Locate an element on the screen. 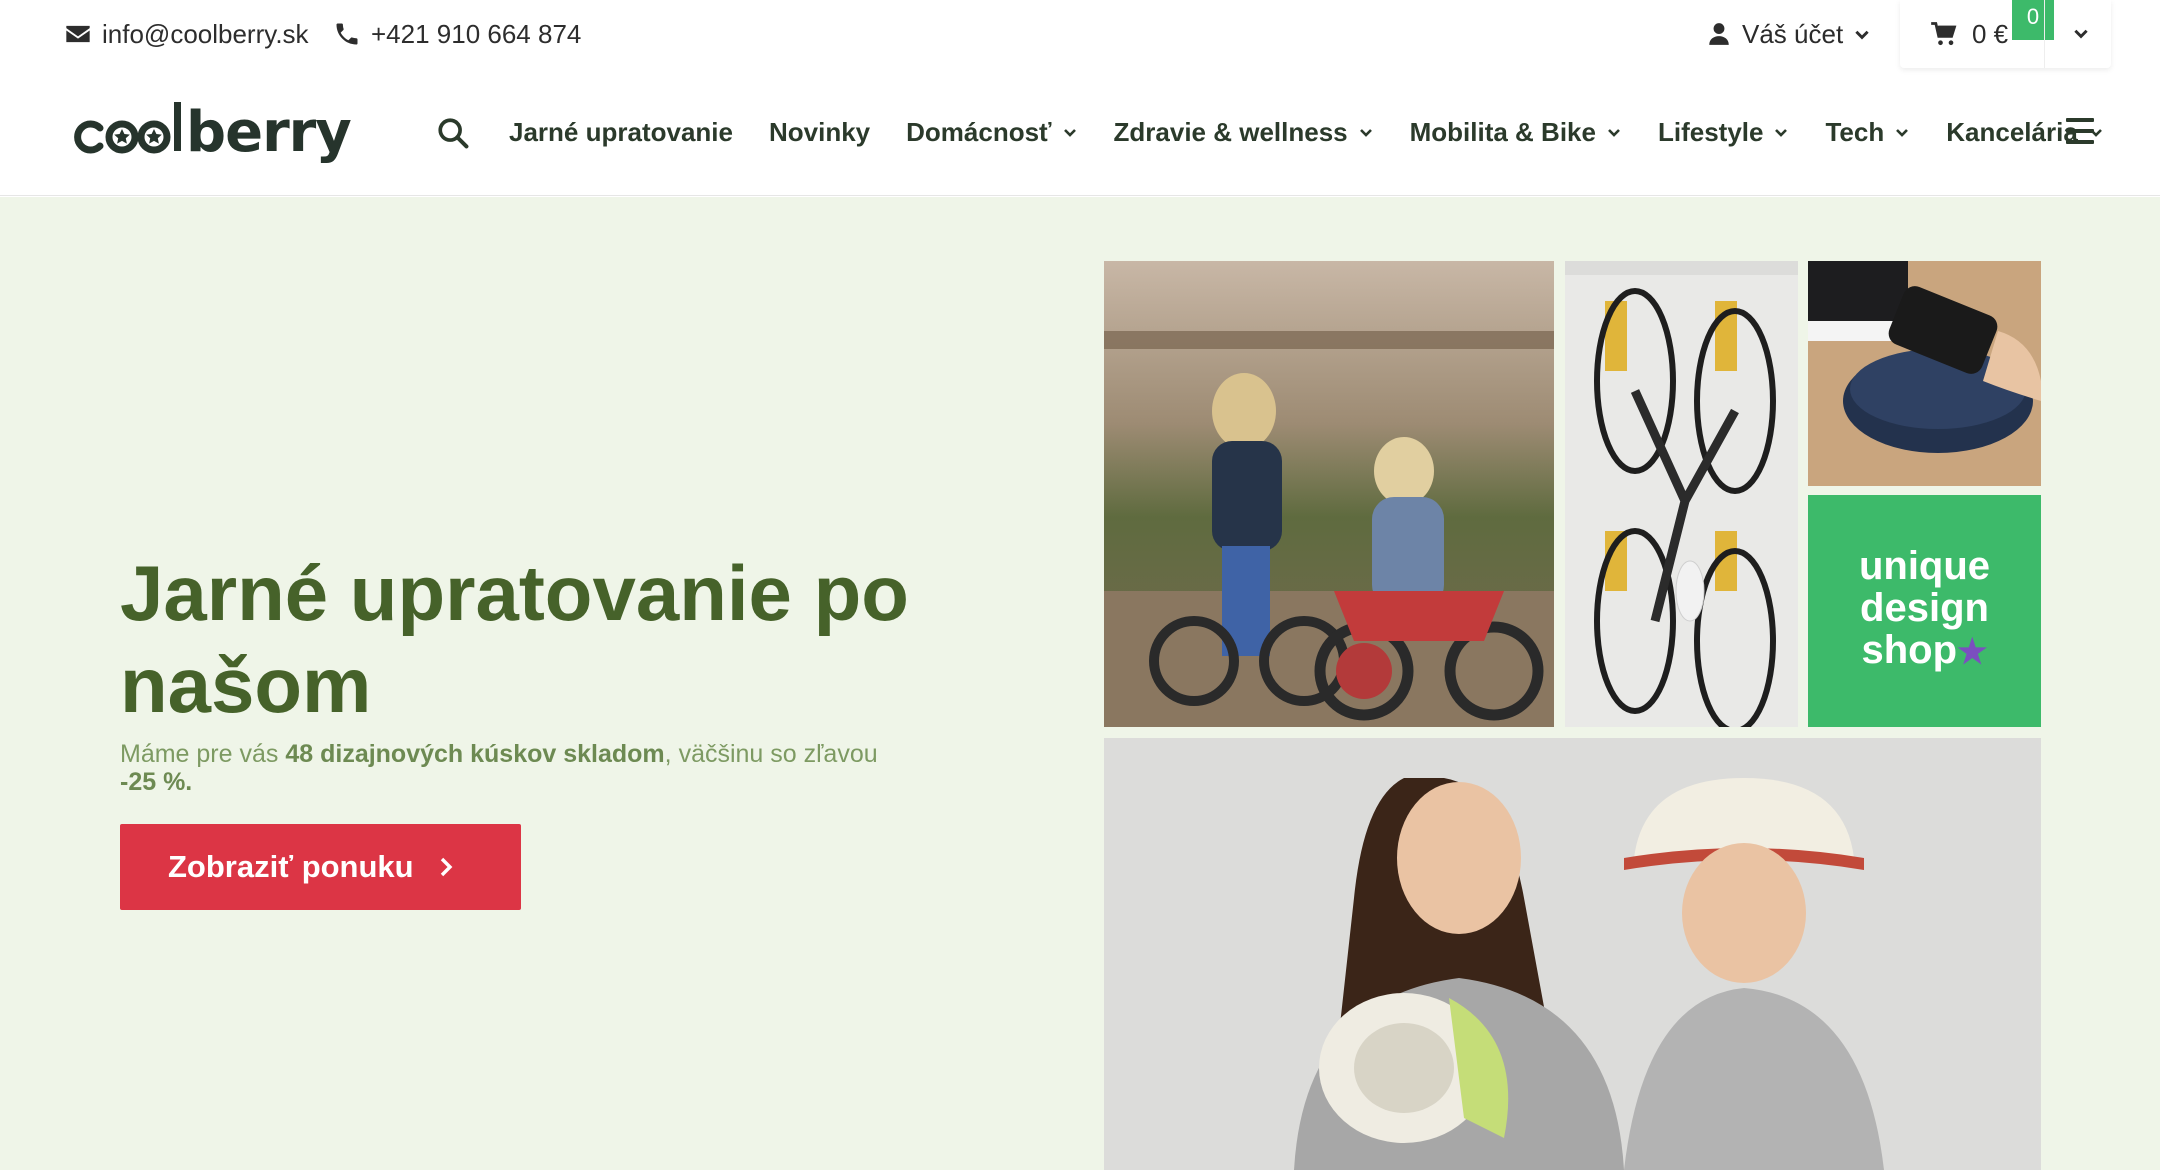 The width and height of the screenshot is (2160, 1170). cart-divider is located at coordinates (2044, 34).